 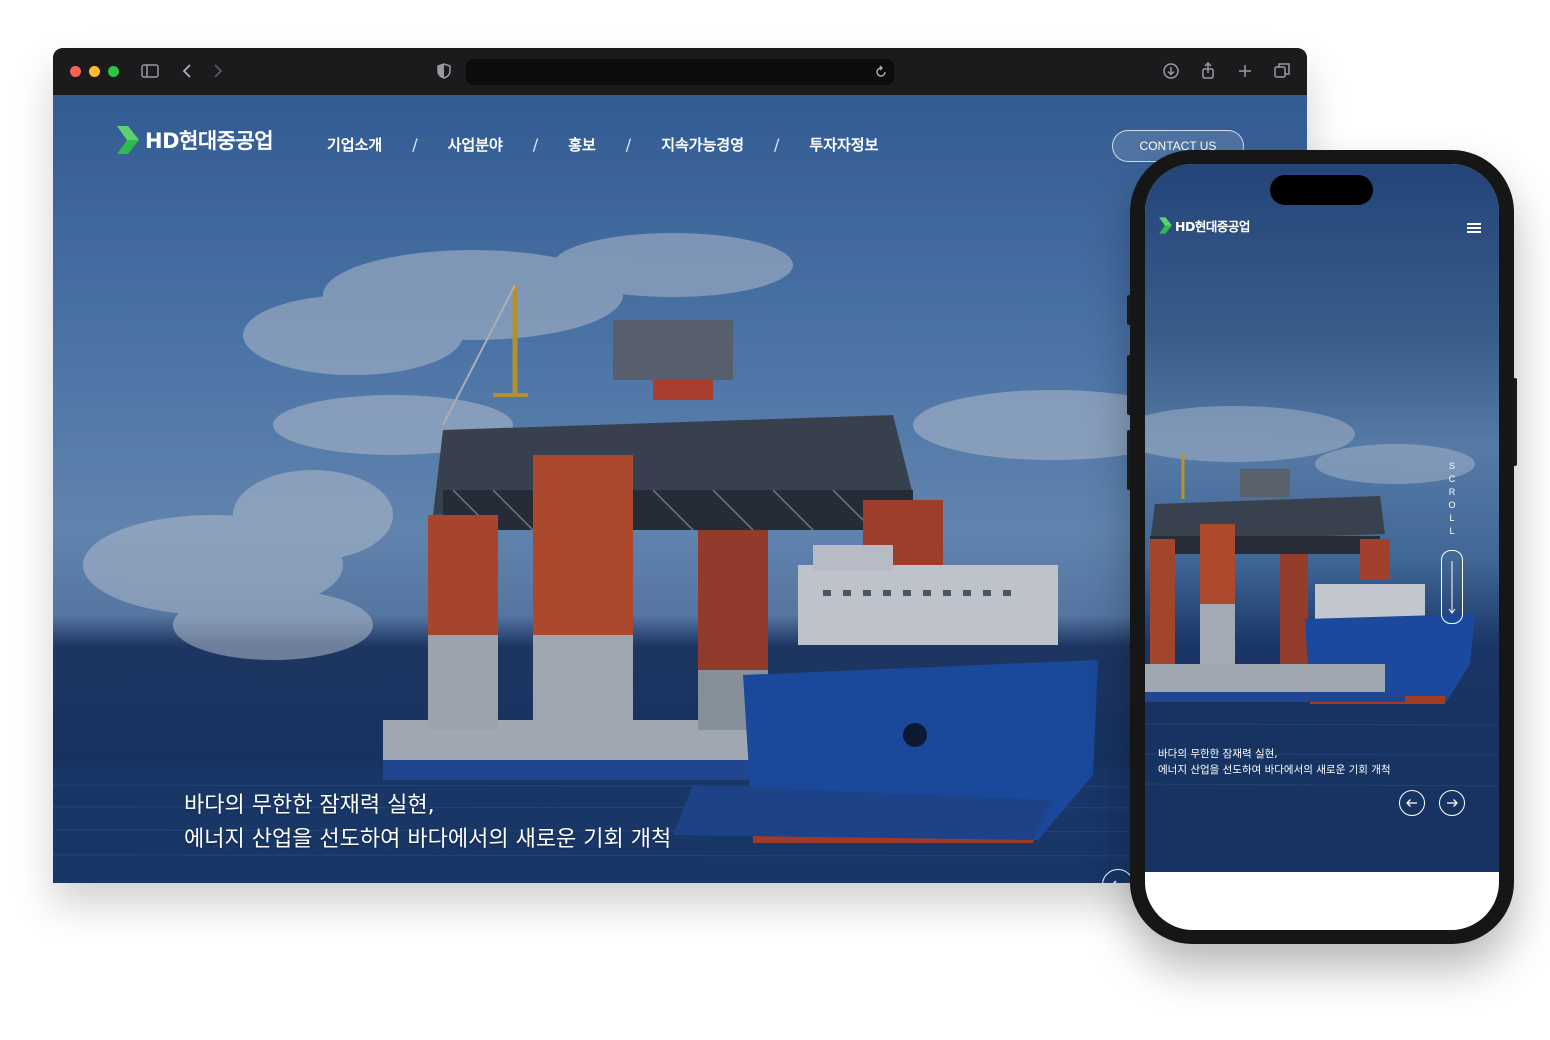 I want to click on hamburger-menu-icon, so click(x=1475, y=229).